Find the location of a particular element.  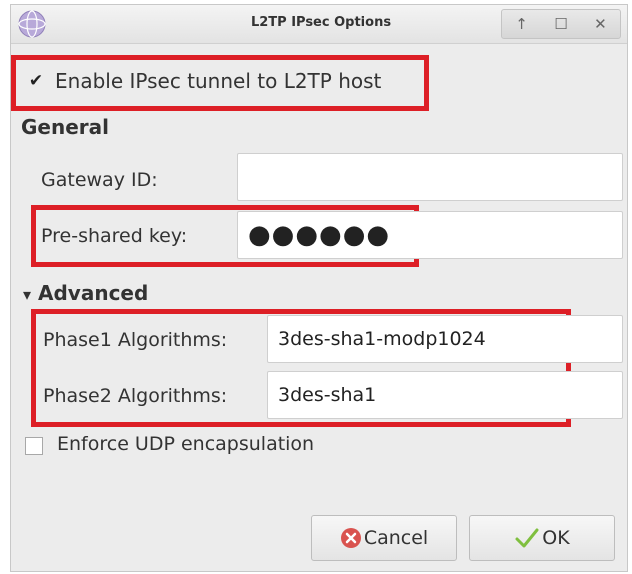

checkmark-icon is located at coordinates (527, 538).